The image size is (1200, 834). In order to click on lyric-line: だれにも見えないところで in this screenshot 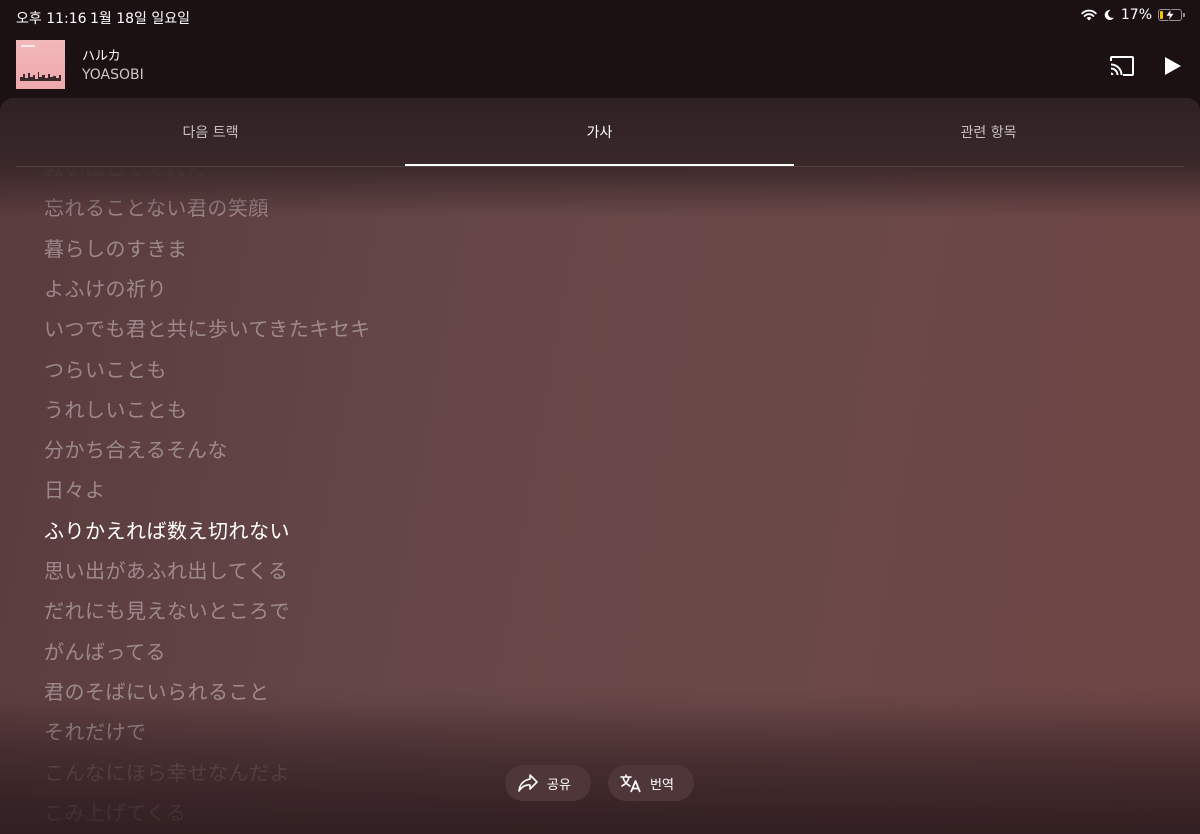, I will do `click(167, 609)`.